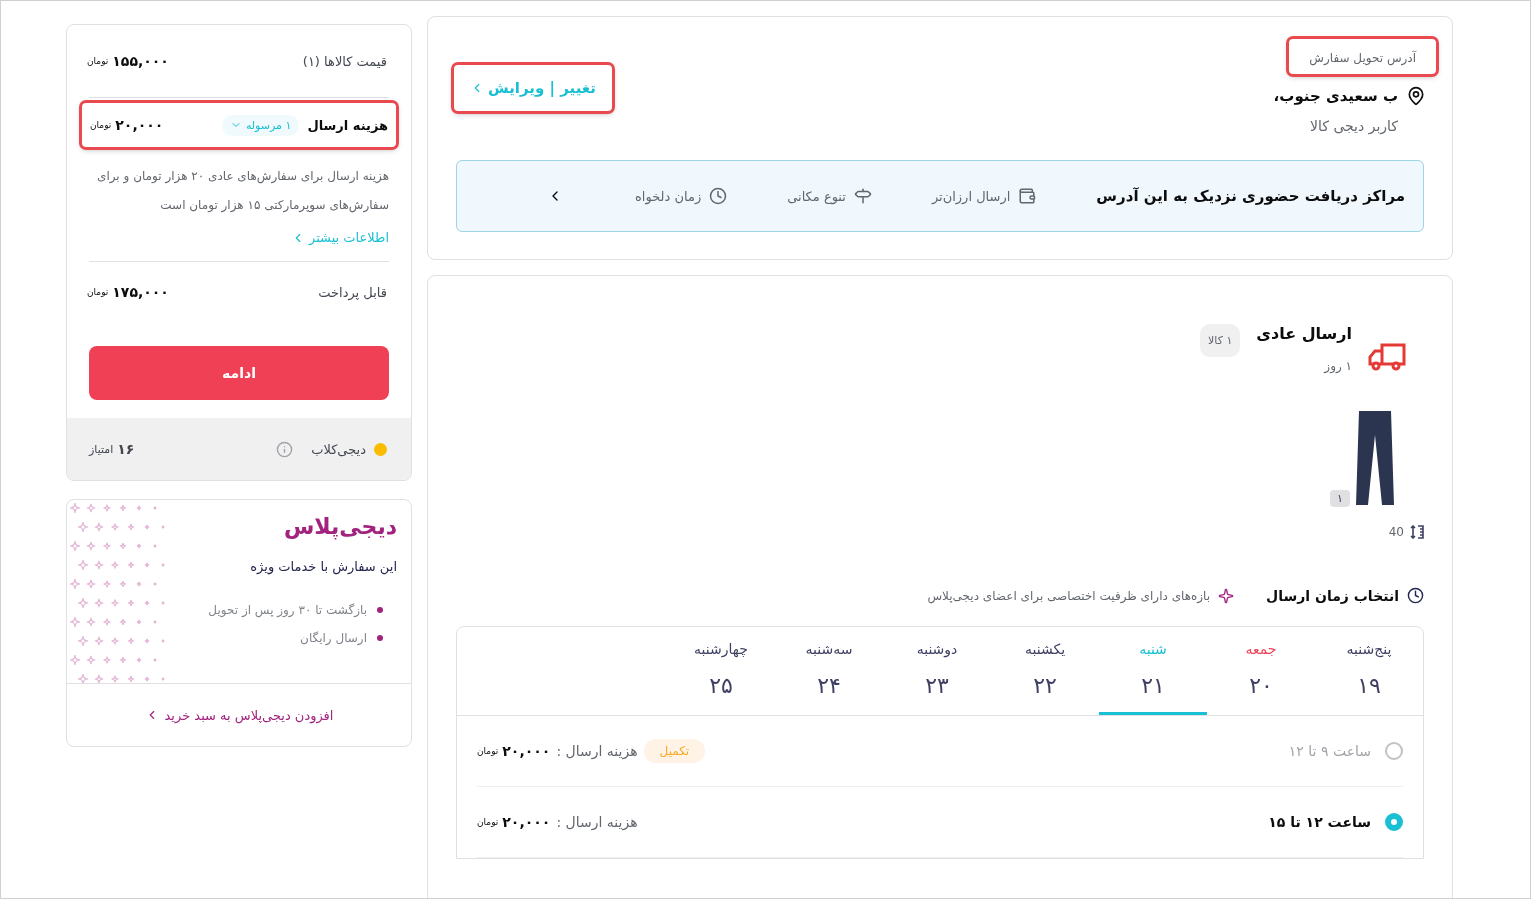 This screenshot has height=899, width=1531. Describe the element at coordinates (1387, 357) in the screenshot. I see `truck-icon` at that location.